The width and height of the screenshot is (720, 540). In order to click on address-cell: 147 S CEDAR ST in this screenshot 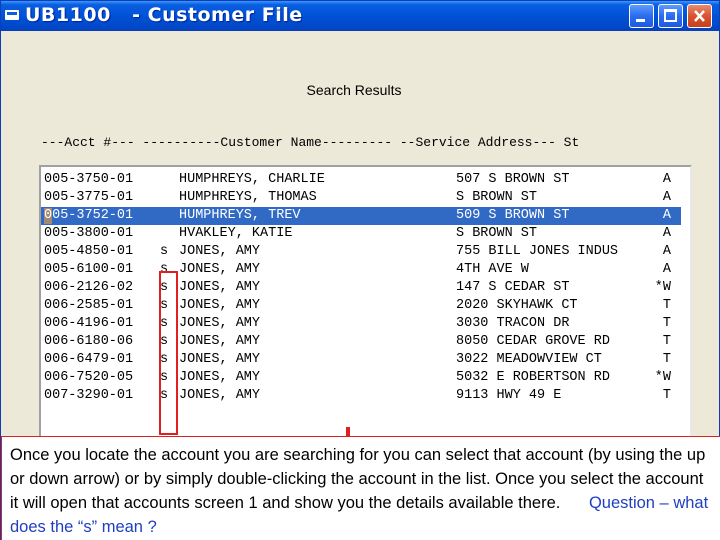, I will do `click(513, 287)`.